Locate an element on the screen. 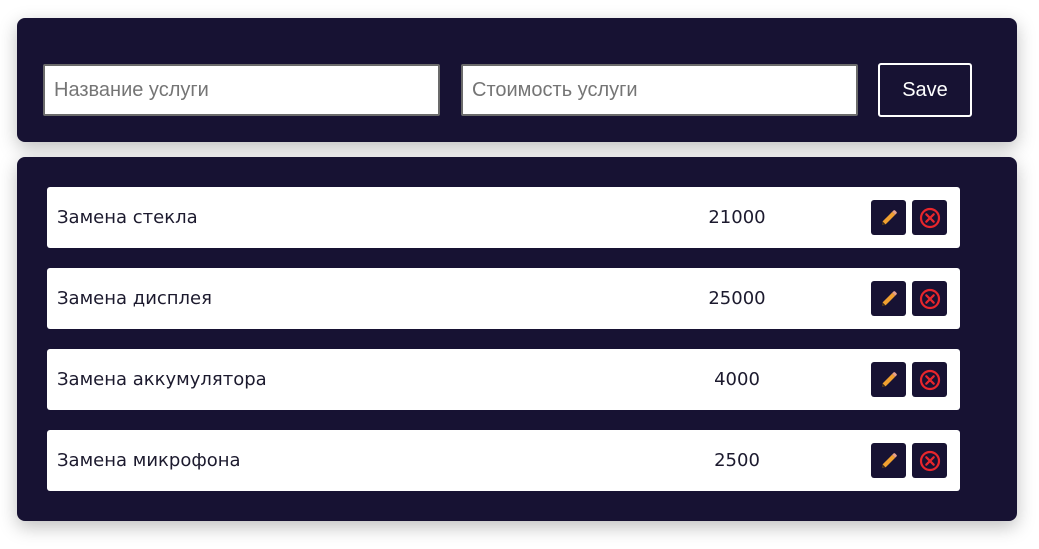  service-price: 2500 is located at coordinates (737, 460).